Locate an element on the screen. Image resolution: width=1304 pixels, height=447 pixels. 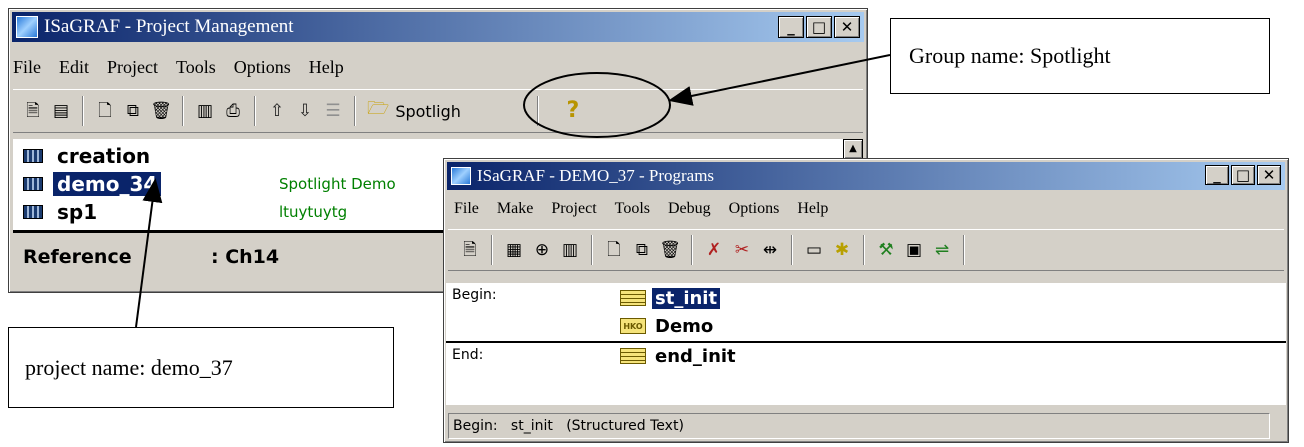
list-item: end_init is located at coordinates (679, 356).